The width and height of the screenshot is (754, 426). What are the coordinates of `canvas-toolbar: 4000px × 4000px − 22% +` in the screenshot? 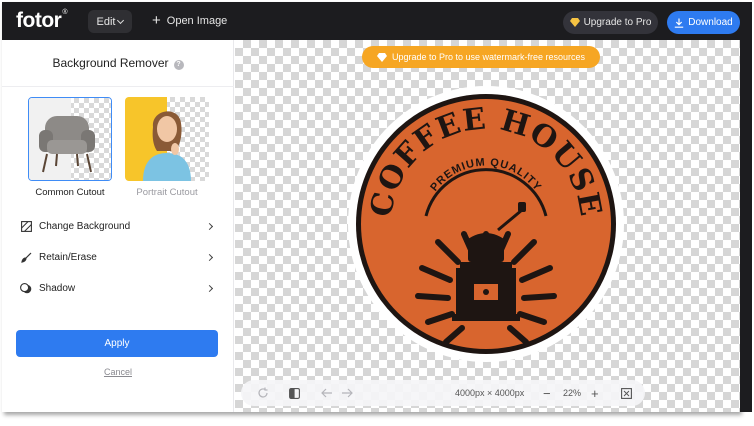 It's located at (443, 393).